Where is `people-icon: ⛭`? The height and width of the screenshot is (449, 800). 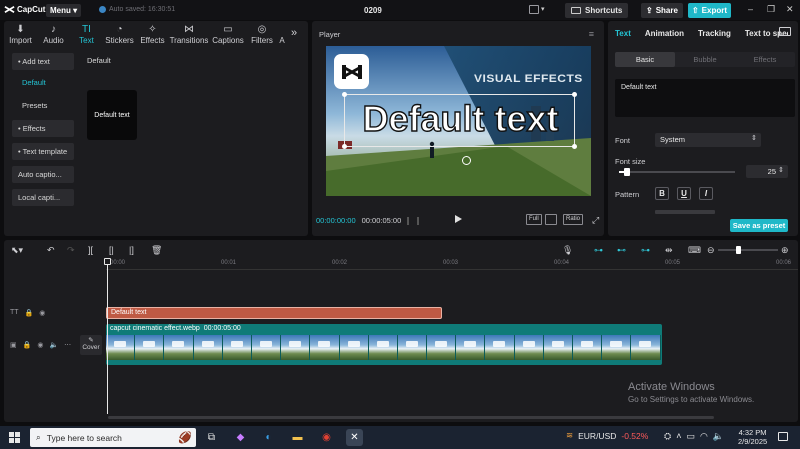
people-icon: ⛭ is located at coordinates (667, 436).